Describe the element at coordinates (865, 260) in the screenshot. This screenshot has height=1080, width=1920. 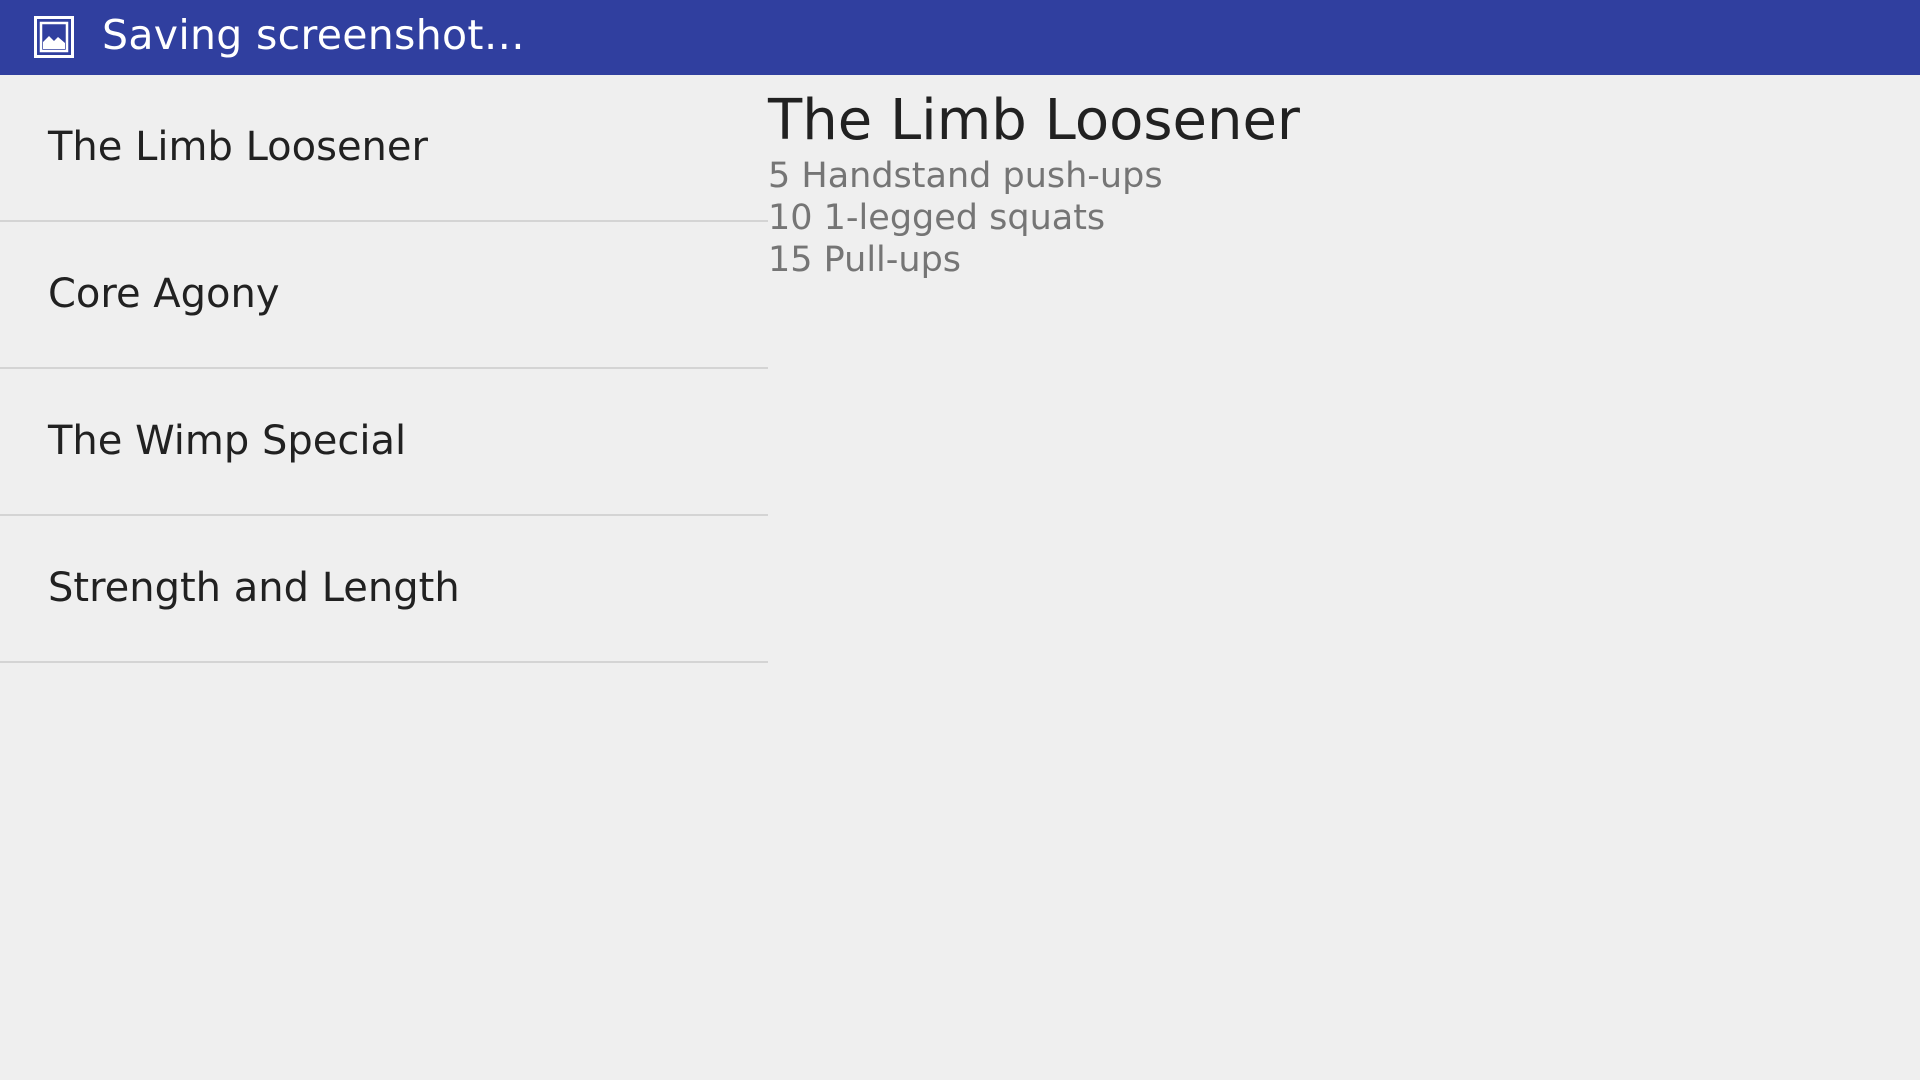
I see `exercise-item: 15 Pull-ups` at that location.